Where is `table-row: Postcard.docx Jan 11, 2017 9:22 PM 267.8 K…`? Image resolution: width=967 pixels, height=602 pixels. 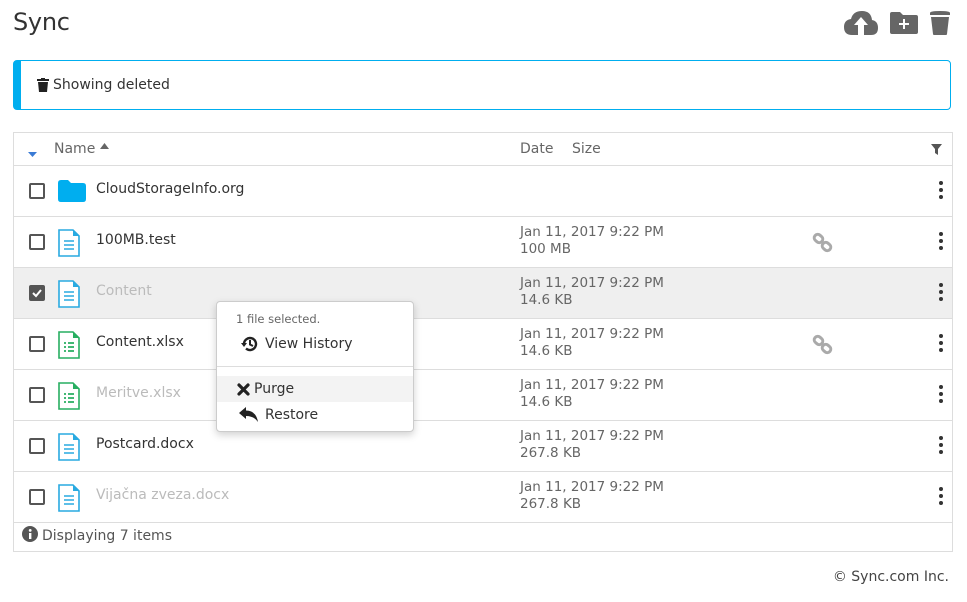 table-row: Postcard.docx Jan 11, 2017 9:22 PM 267.8 K… is located at coordinates (483, 446).